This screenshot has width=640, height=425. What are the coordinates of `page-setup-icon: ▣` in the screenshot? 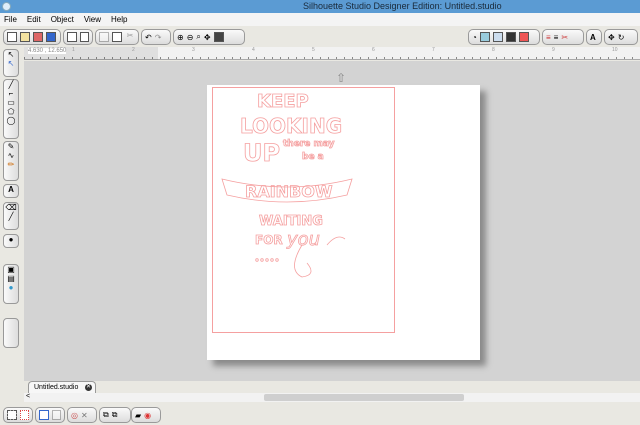 It's located at (11, 269).